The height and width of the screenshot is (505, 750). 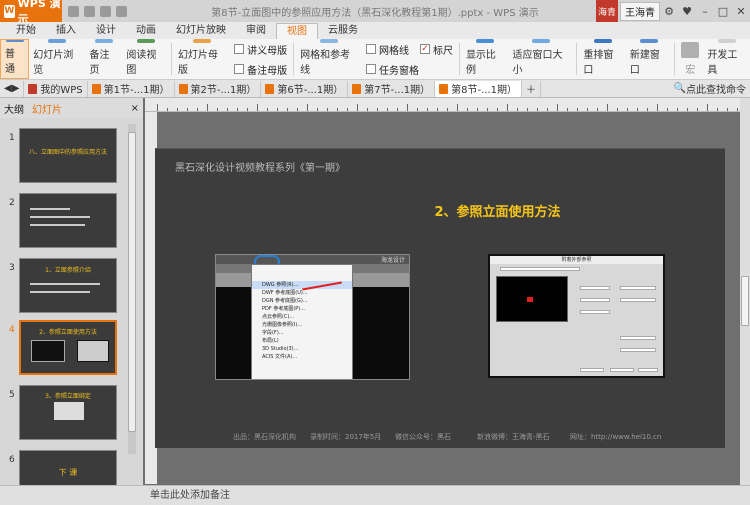 I want to click on doc-tab-6: 第6节-...1期）, so click(x=305, y=88).